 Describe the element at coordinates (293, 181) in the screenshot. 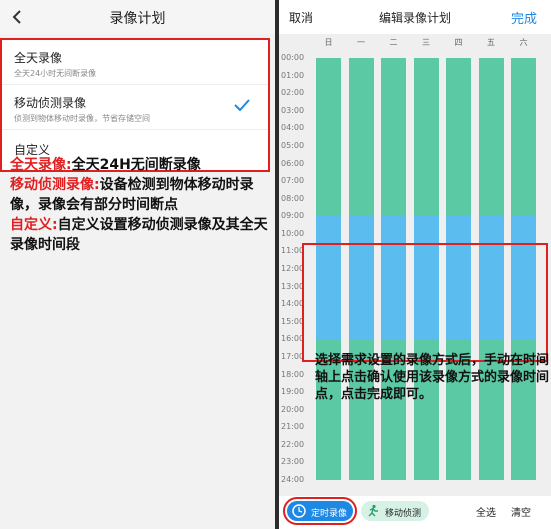

I see `time-label: 07:00` at that location.